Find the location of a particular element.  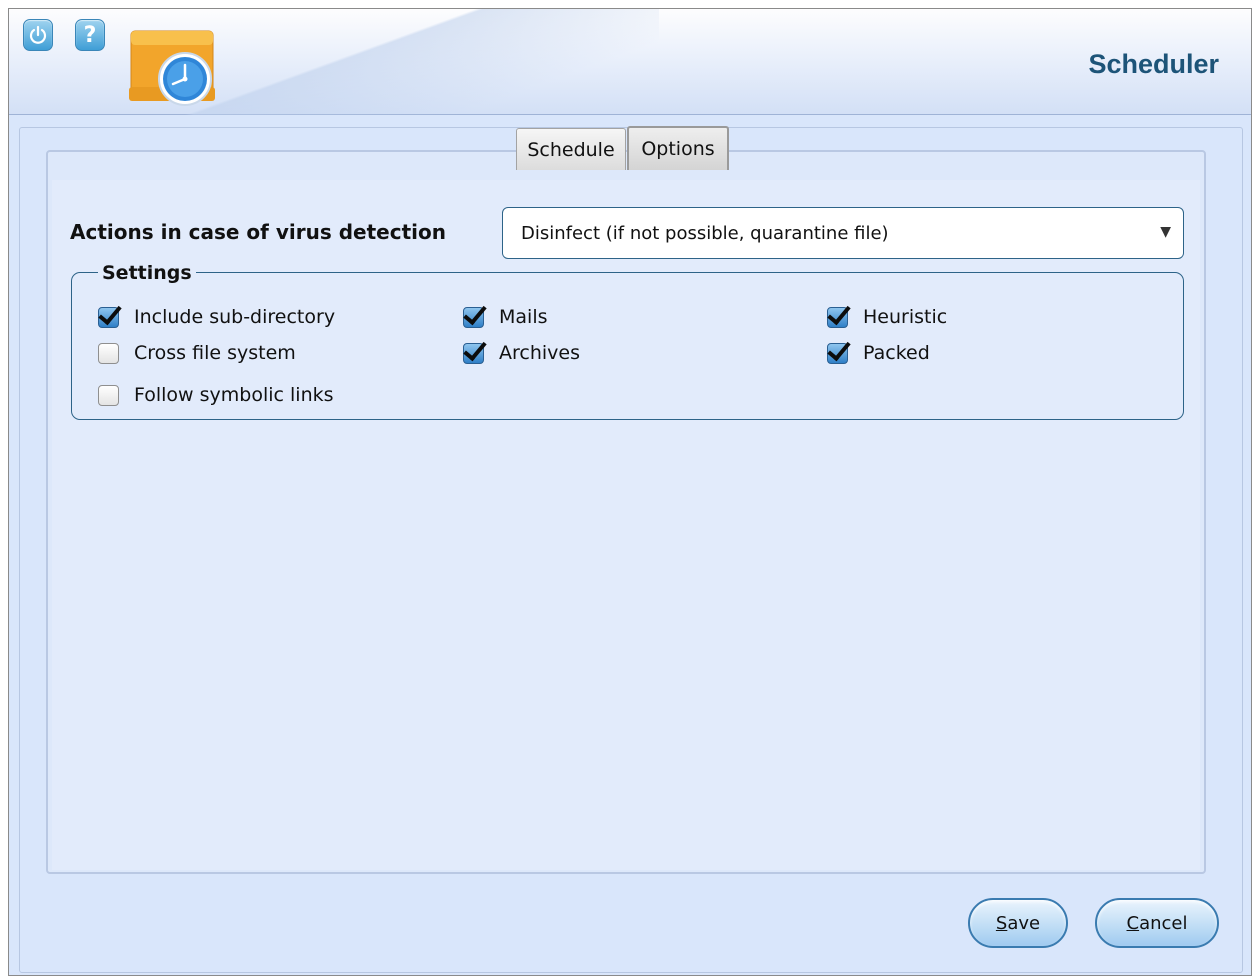

checkbox-archives: Archives is located at coordinates (521, 353).